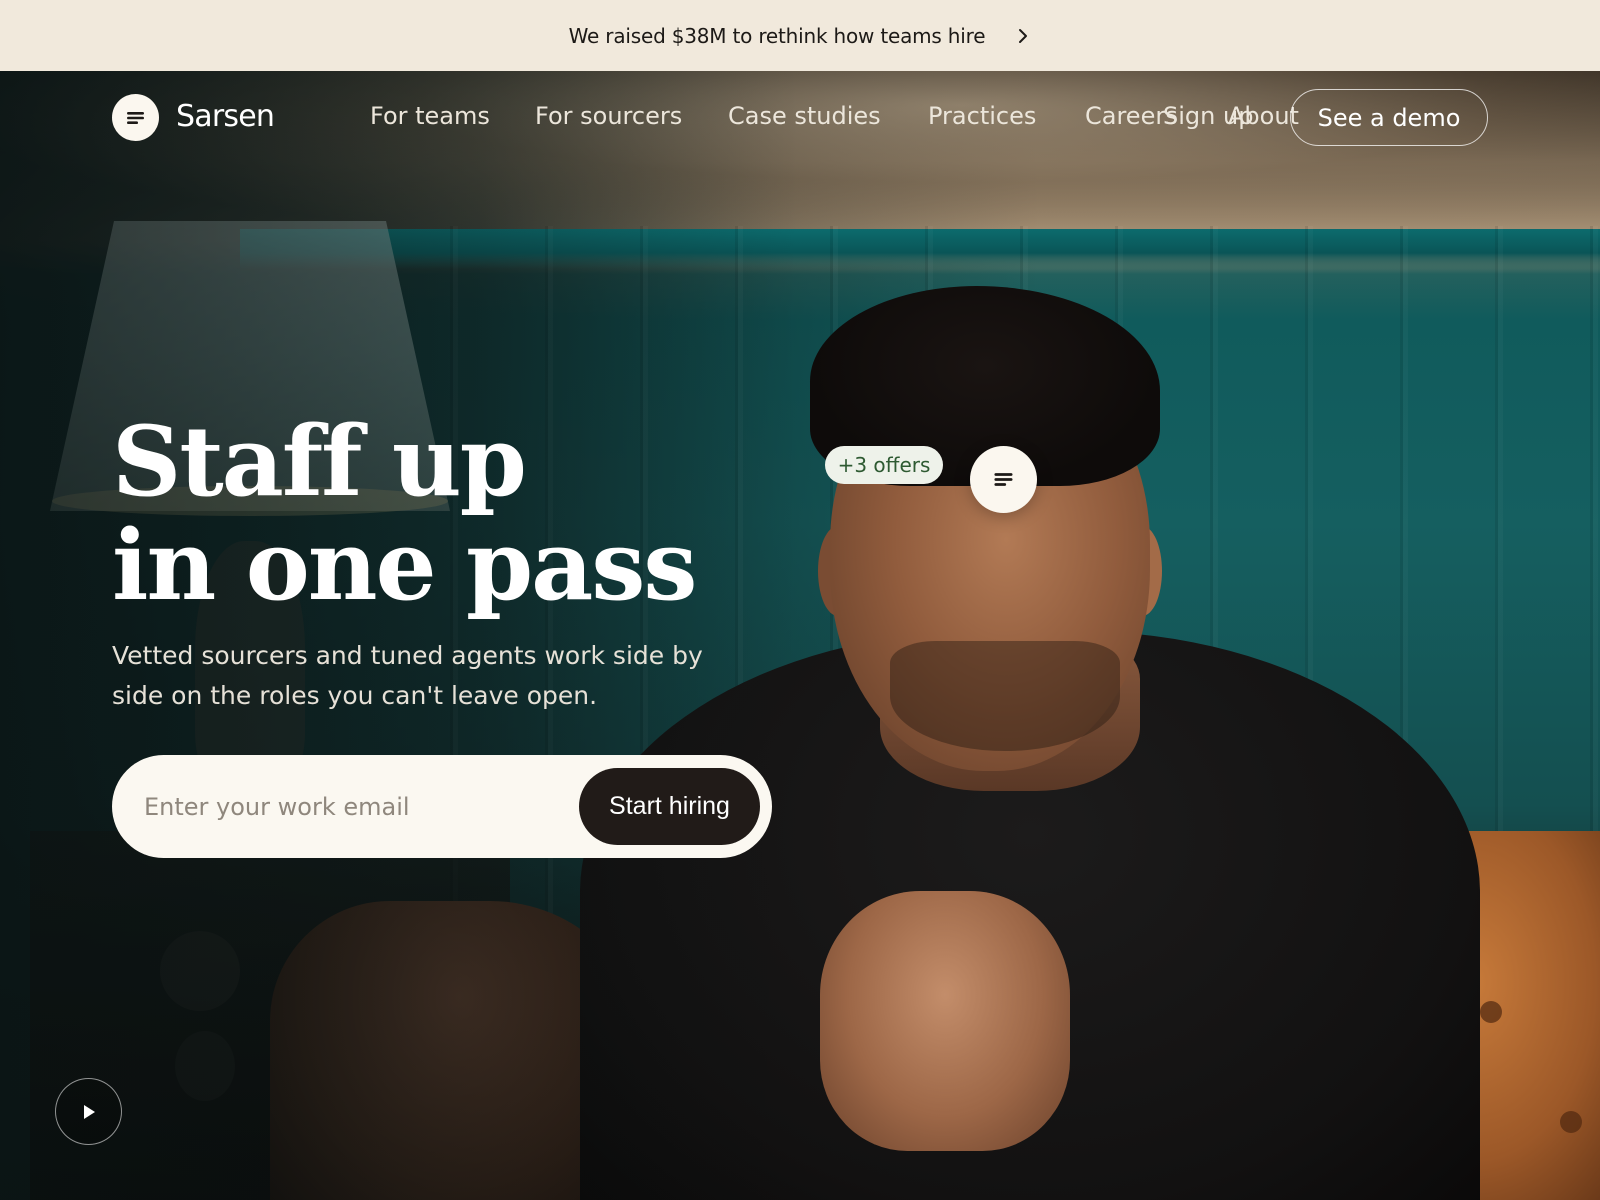 The height and width of the screenshot is (1200, 1600). I want to click on play-icon, so click(89, 1111).